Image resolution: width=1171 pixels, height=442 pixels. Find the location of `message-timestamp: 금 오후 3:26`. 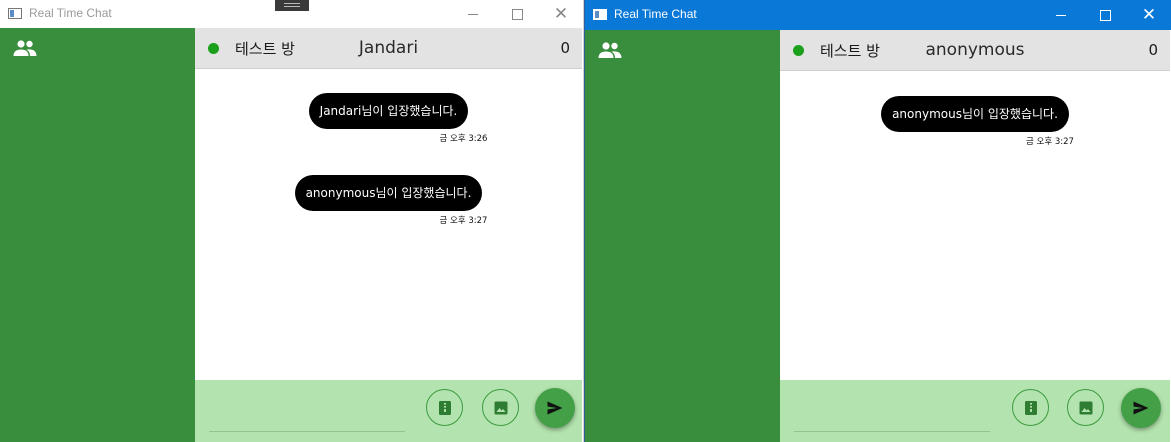

message-timestamp: 금 오후 3:26 is located at coordinates (463, 139).